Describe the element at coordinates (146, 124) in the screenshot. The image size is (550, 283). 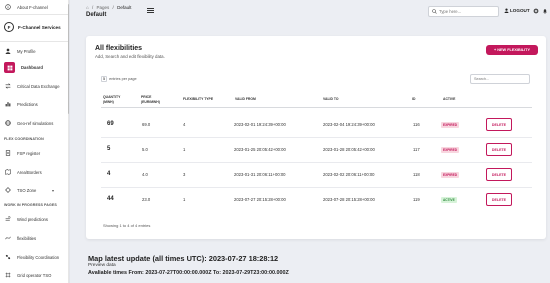
I see `cell-price: 69.0` at that location.